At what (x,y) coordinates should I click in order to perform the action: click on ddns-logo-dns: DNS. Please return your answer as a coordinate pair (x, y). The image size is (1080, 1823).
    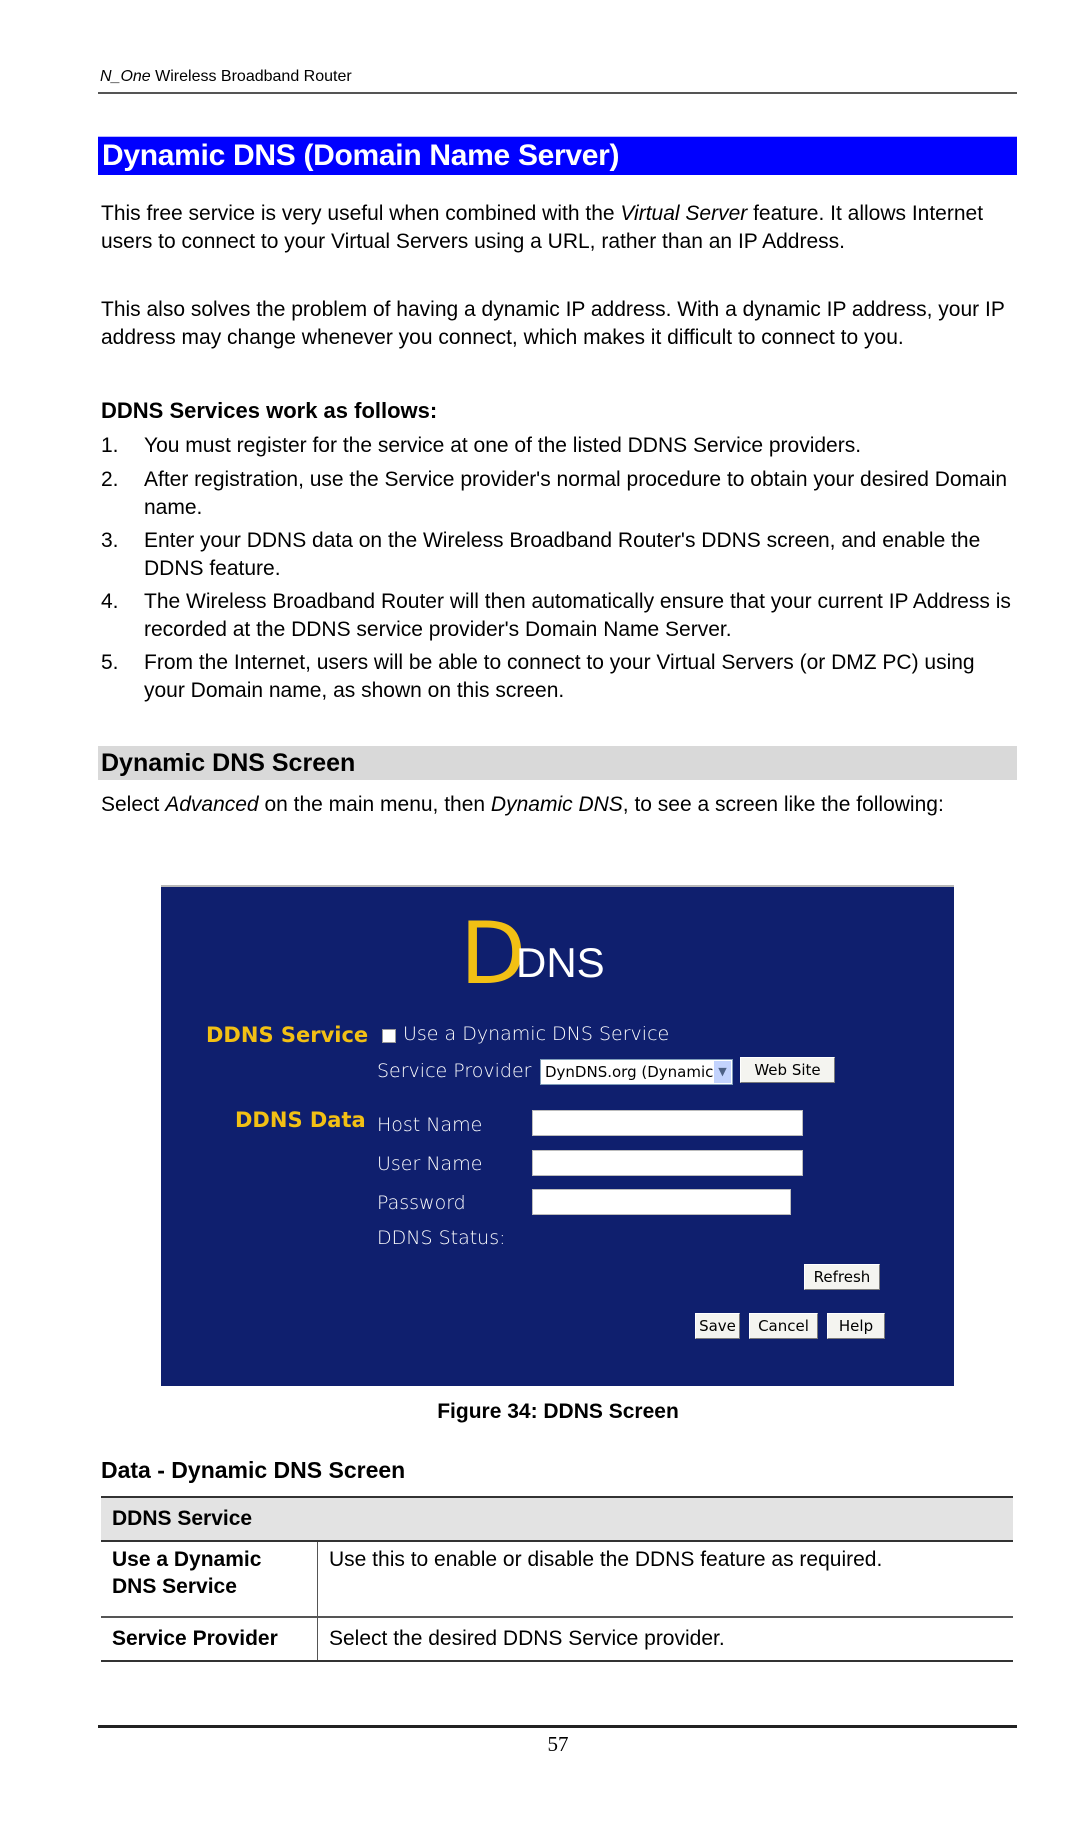
    Looking at the image, I should click on (560, 962).